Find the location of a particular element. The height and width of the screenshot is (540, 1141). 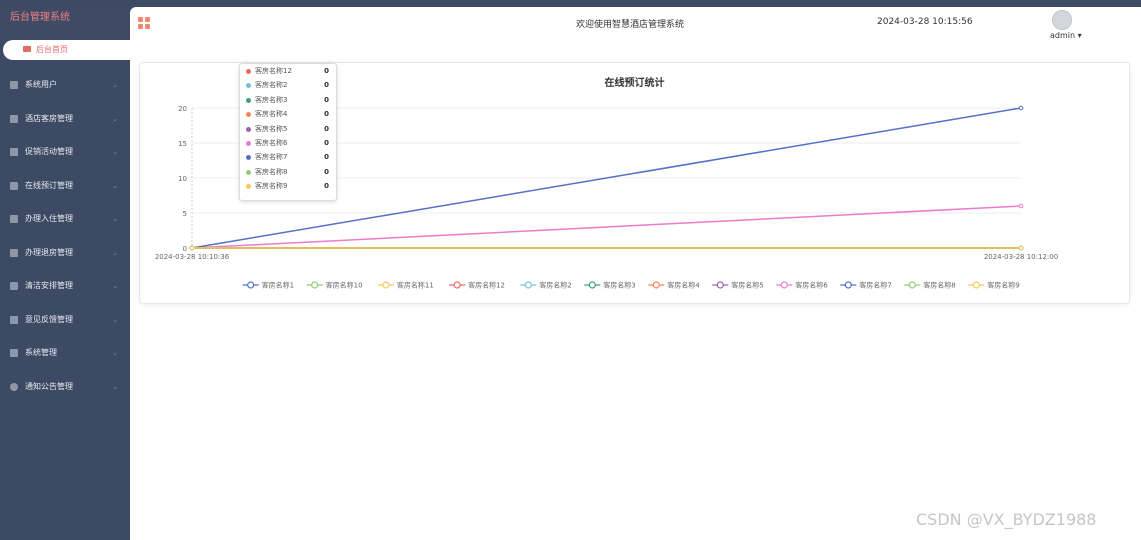

y-tick-label: 5 is located at coordinates (185, 214).